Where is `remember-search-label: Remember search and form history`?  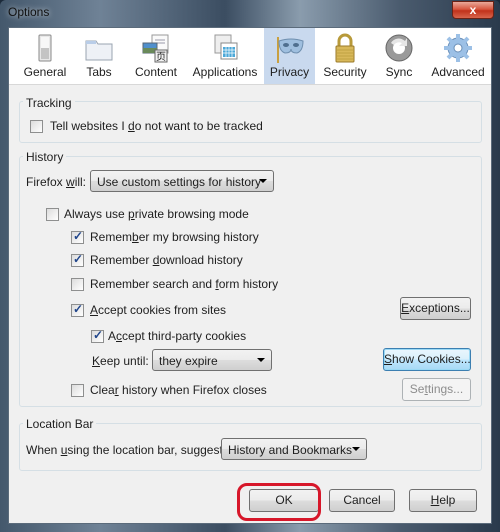 remember-search-label: Remember search and form history is located at coordinates (184, 284).